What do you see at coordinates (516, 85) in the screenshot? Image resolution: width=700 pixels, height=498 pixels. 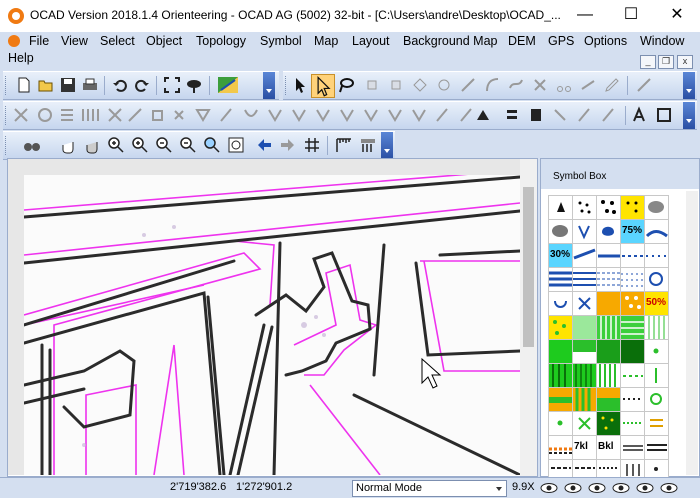 I see `smooth-icon` at bounding box center [516, 85].